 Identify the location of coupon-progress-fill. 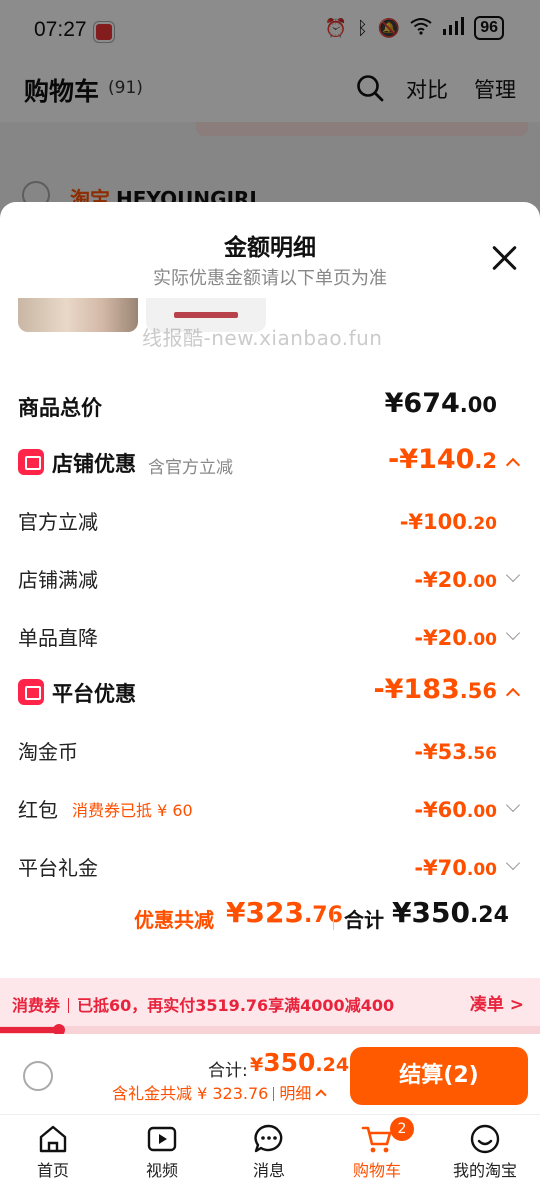
(30, 1030).